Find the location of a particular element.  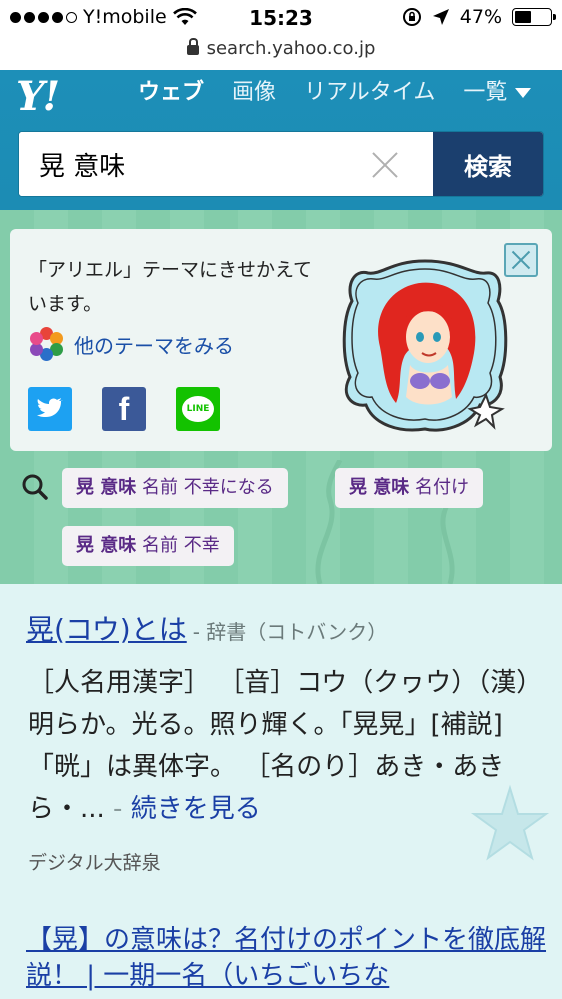

result-1-title: 晃(コウ)とは - 辞書（コトバンク） is located at coordinates (206, 628).